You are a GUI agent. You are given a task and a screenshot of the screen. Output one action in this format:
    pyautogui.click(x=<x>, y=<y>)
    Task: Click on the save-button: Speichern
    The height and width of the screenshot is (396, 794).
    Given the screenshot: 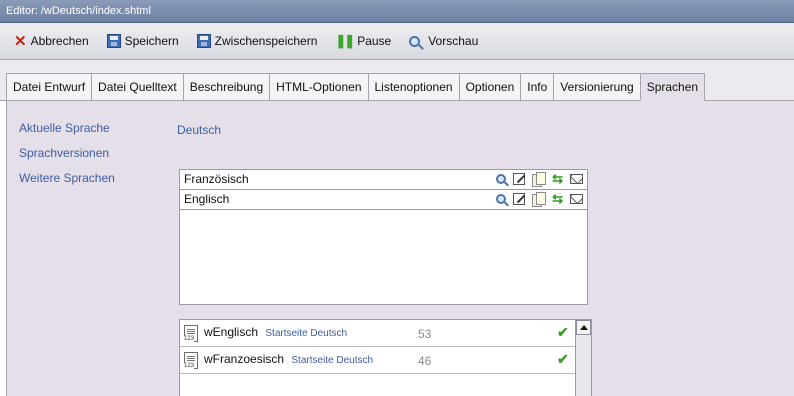 What is the action you would take?
    pyautogui.click(x=143, y=41)
    